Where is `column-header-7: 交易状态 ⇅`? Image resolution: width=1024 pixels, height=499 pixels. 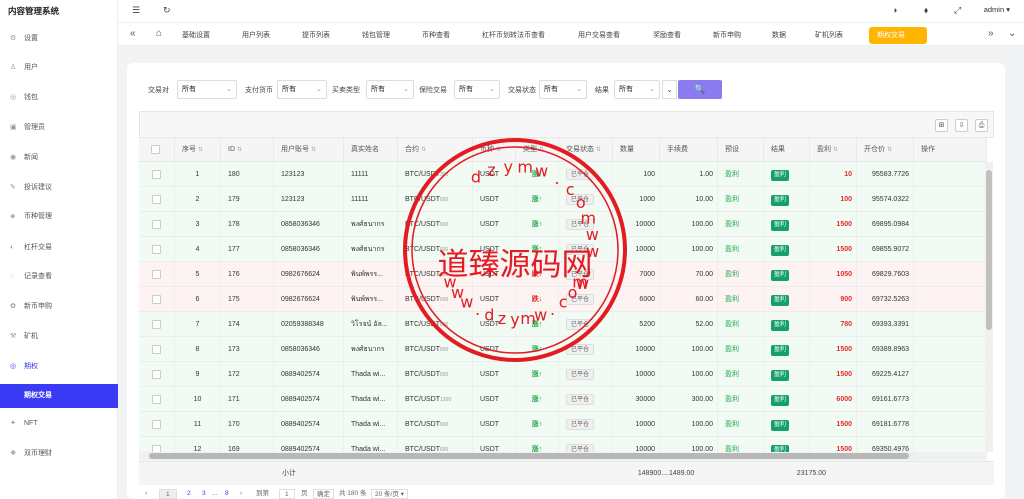 column-header-7: 交易状态 ⇅ is located at coordinates (586, 150).